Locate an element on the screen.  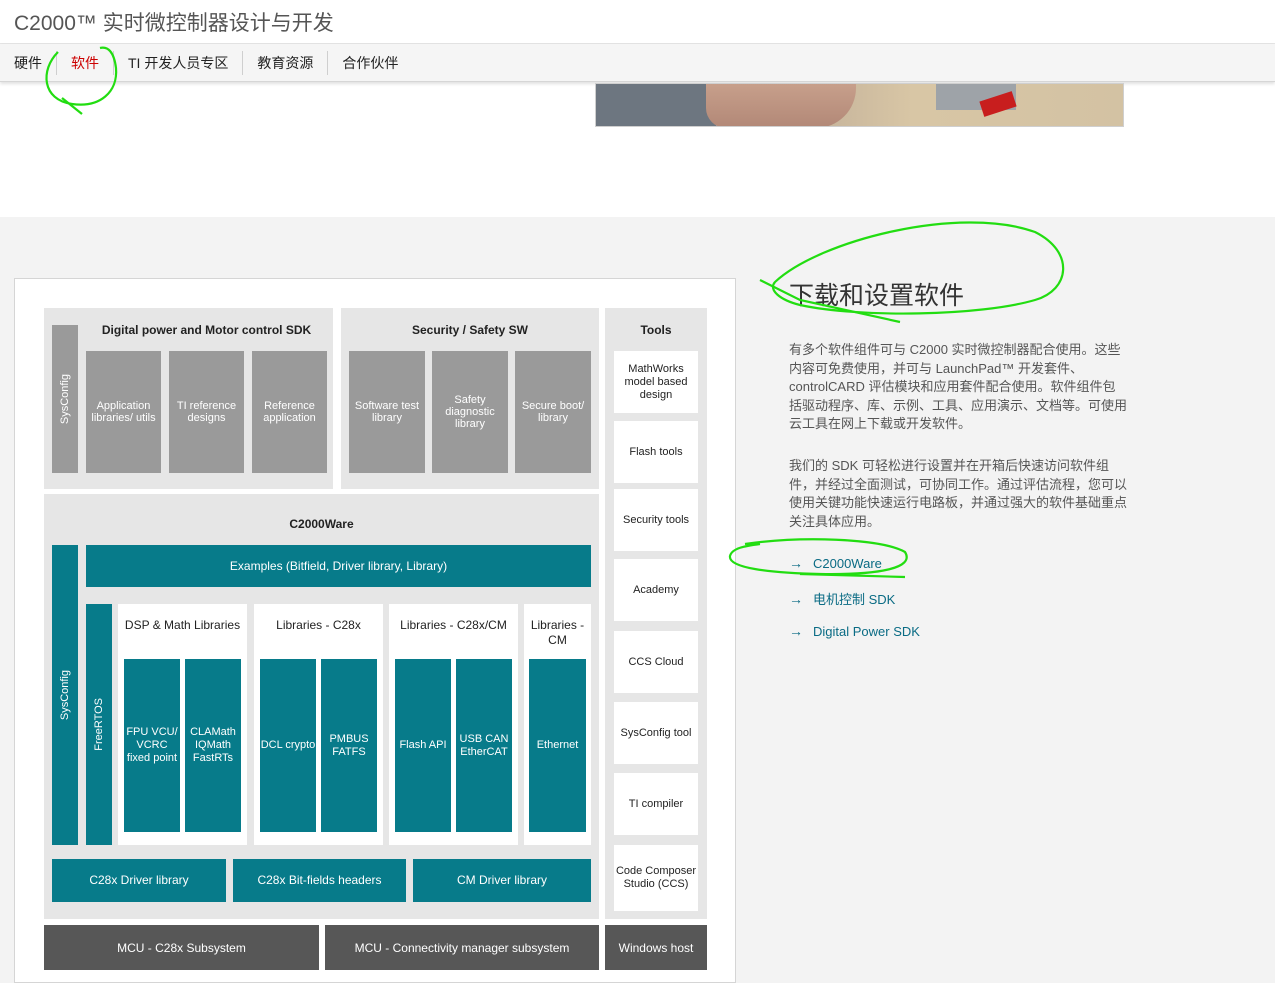
security-item: Safety diagnostic library is located at coordinates (470, 412).